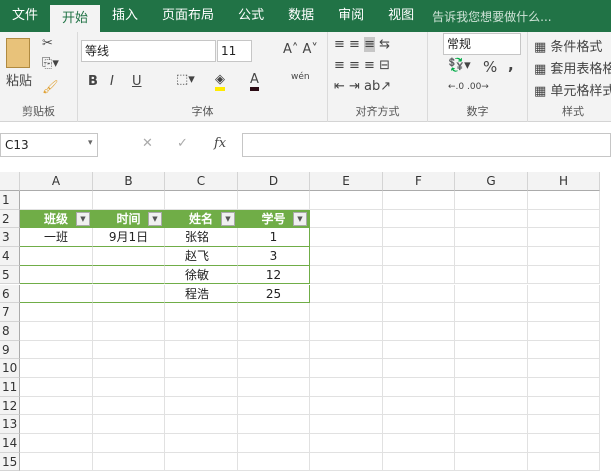 This screenshot has width=611, height=471. What do you see at coordinates (112, 81) in the screenshot?
I see `italic-button: I` at bounding box center [112, 81].